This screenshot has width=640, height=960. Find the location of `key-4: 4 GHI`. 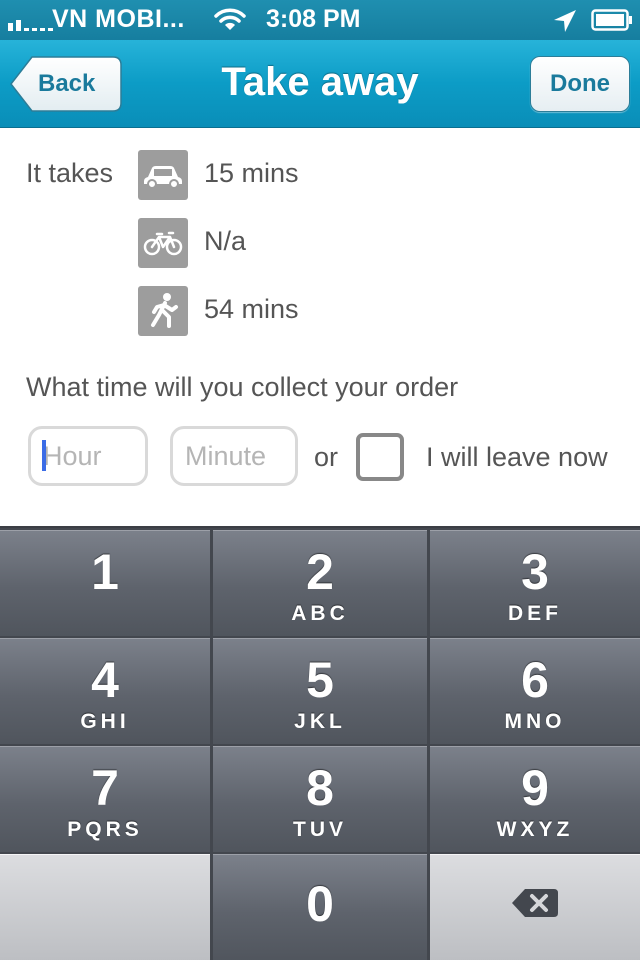

key-4: 4 GHI is located at coordinates (105, 691).